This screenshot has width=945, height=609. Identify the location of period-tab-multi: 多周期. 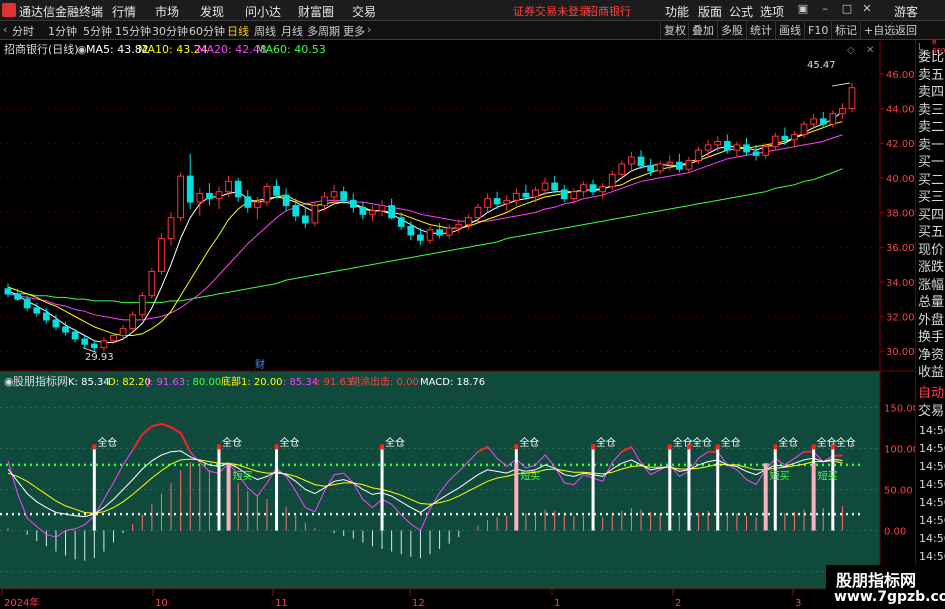
(323, 31).